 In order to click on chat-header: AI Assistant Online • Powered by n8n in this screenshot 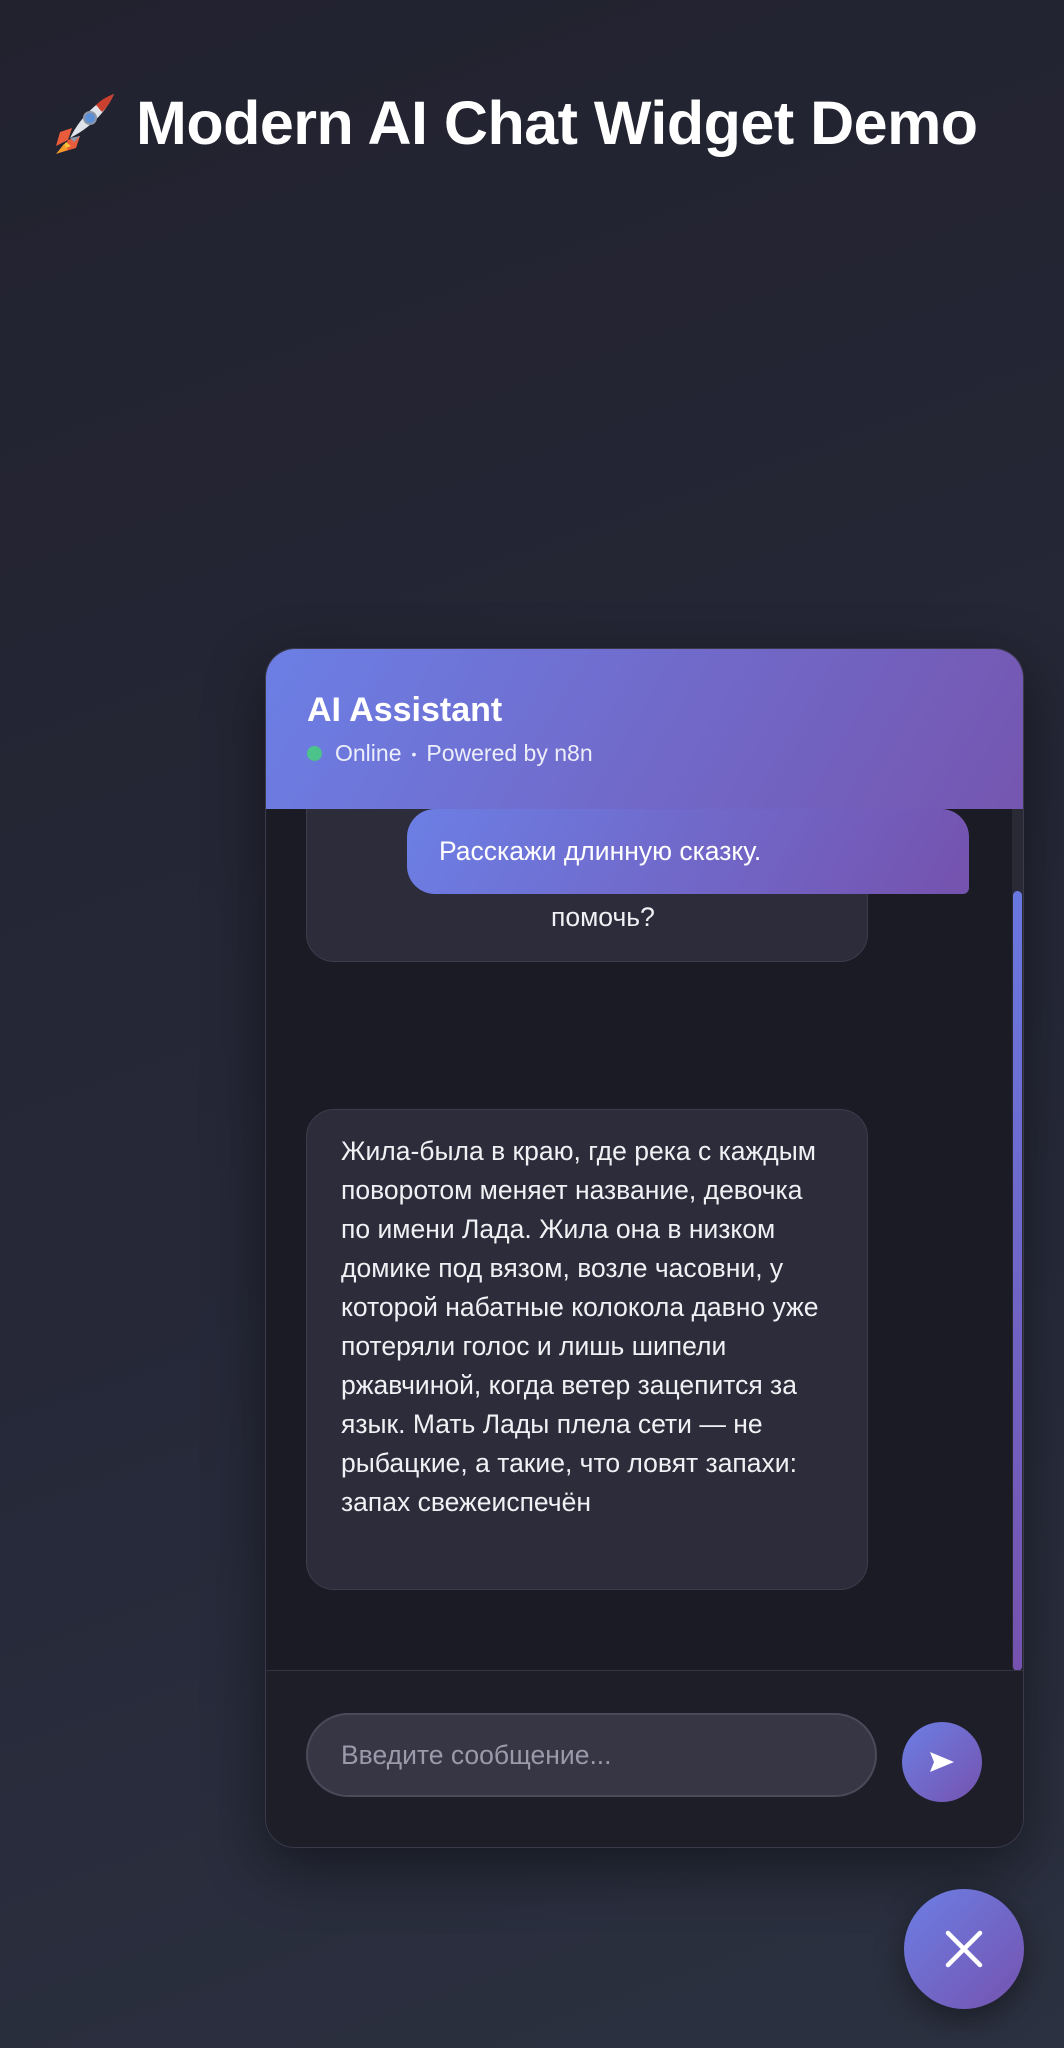, I will do `click(644, 729)`.